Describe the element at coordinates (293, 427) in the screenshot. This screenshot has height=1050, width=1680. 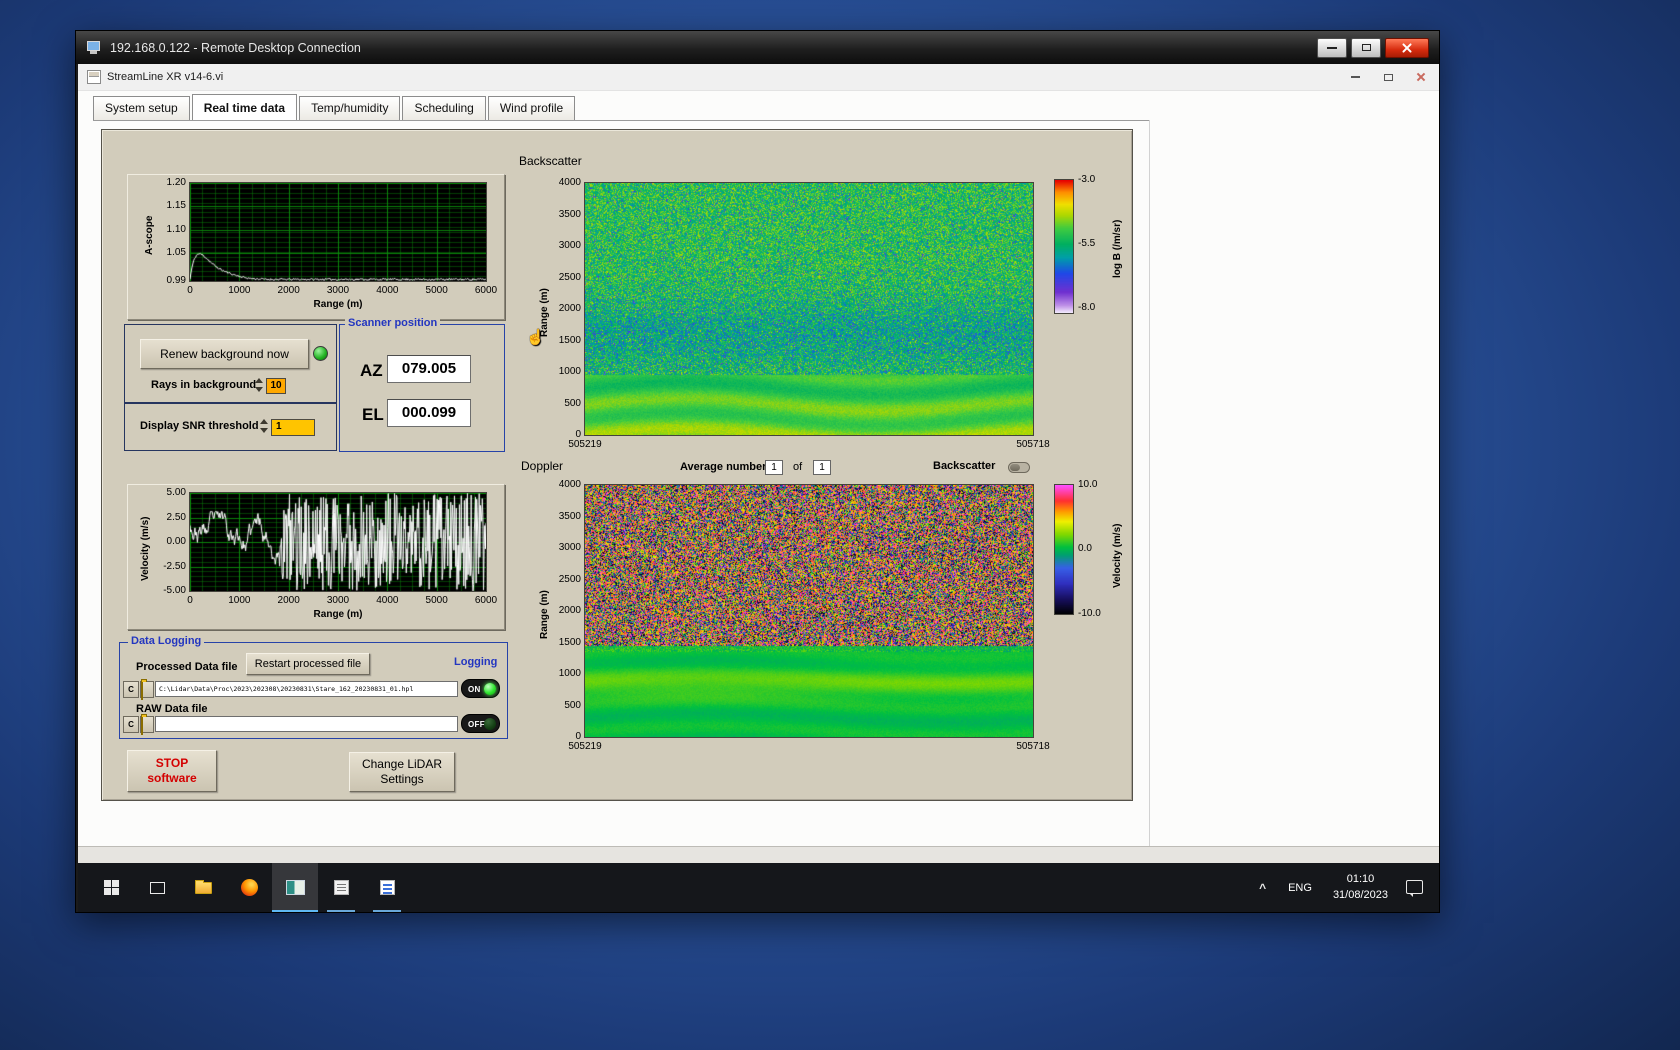
I see `snr-value-field: 1` at that location.